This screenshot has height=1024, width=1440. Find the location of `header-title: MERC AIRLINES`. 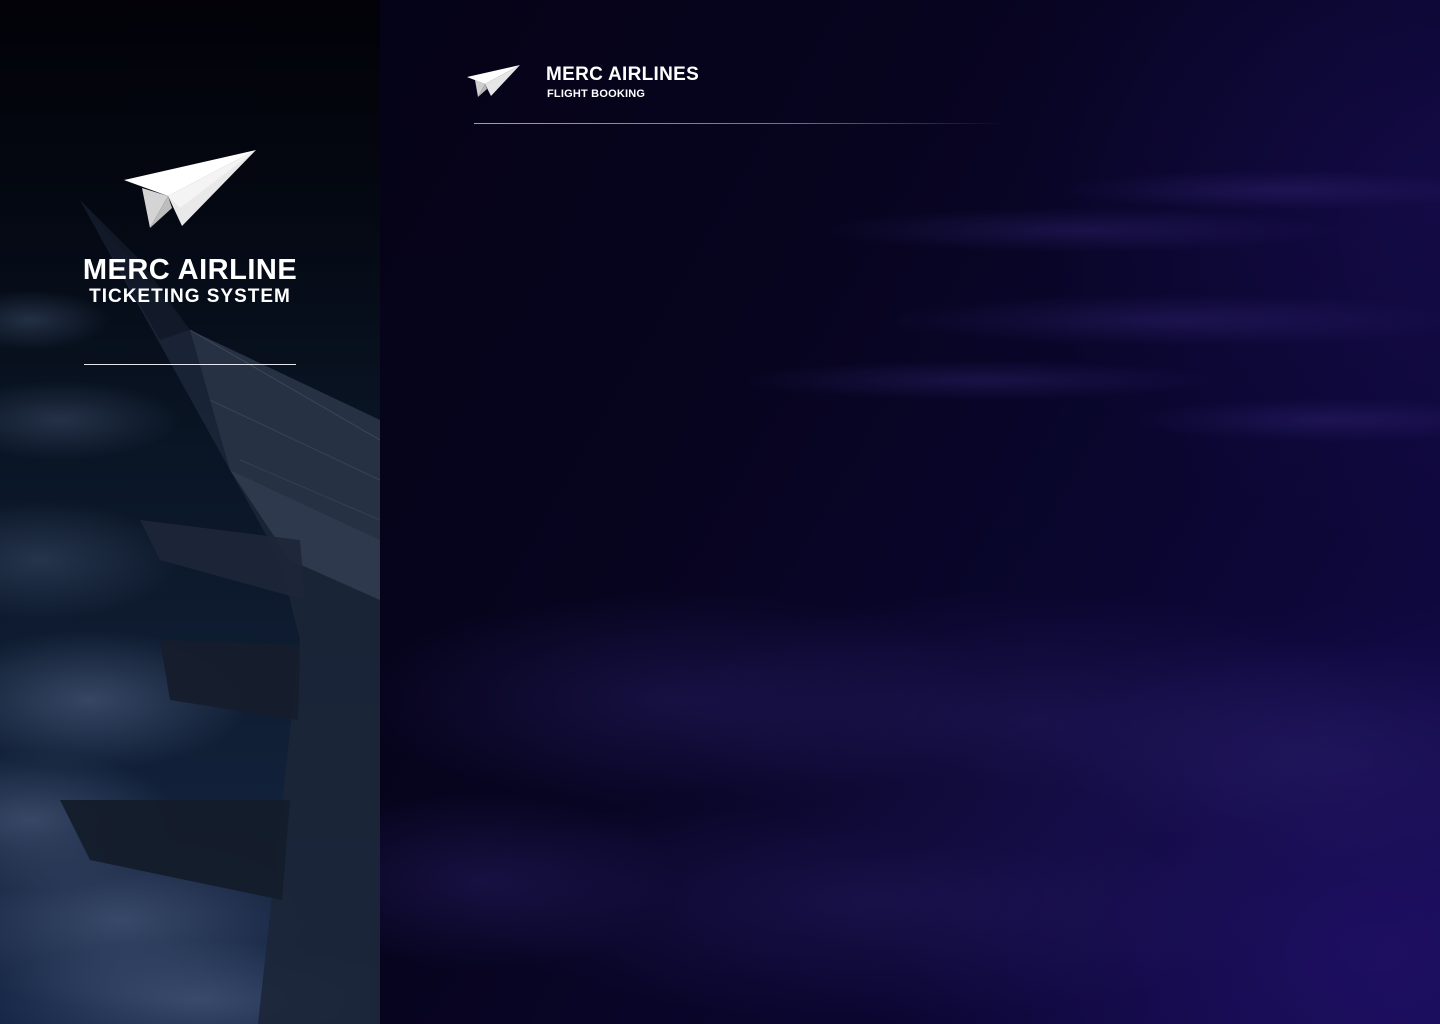

header-title: MERC AIRLINES is located at coordinates (623, 74).